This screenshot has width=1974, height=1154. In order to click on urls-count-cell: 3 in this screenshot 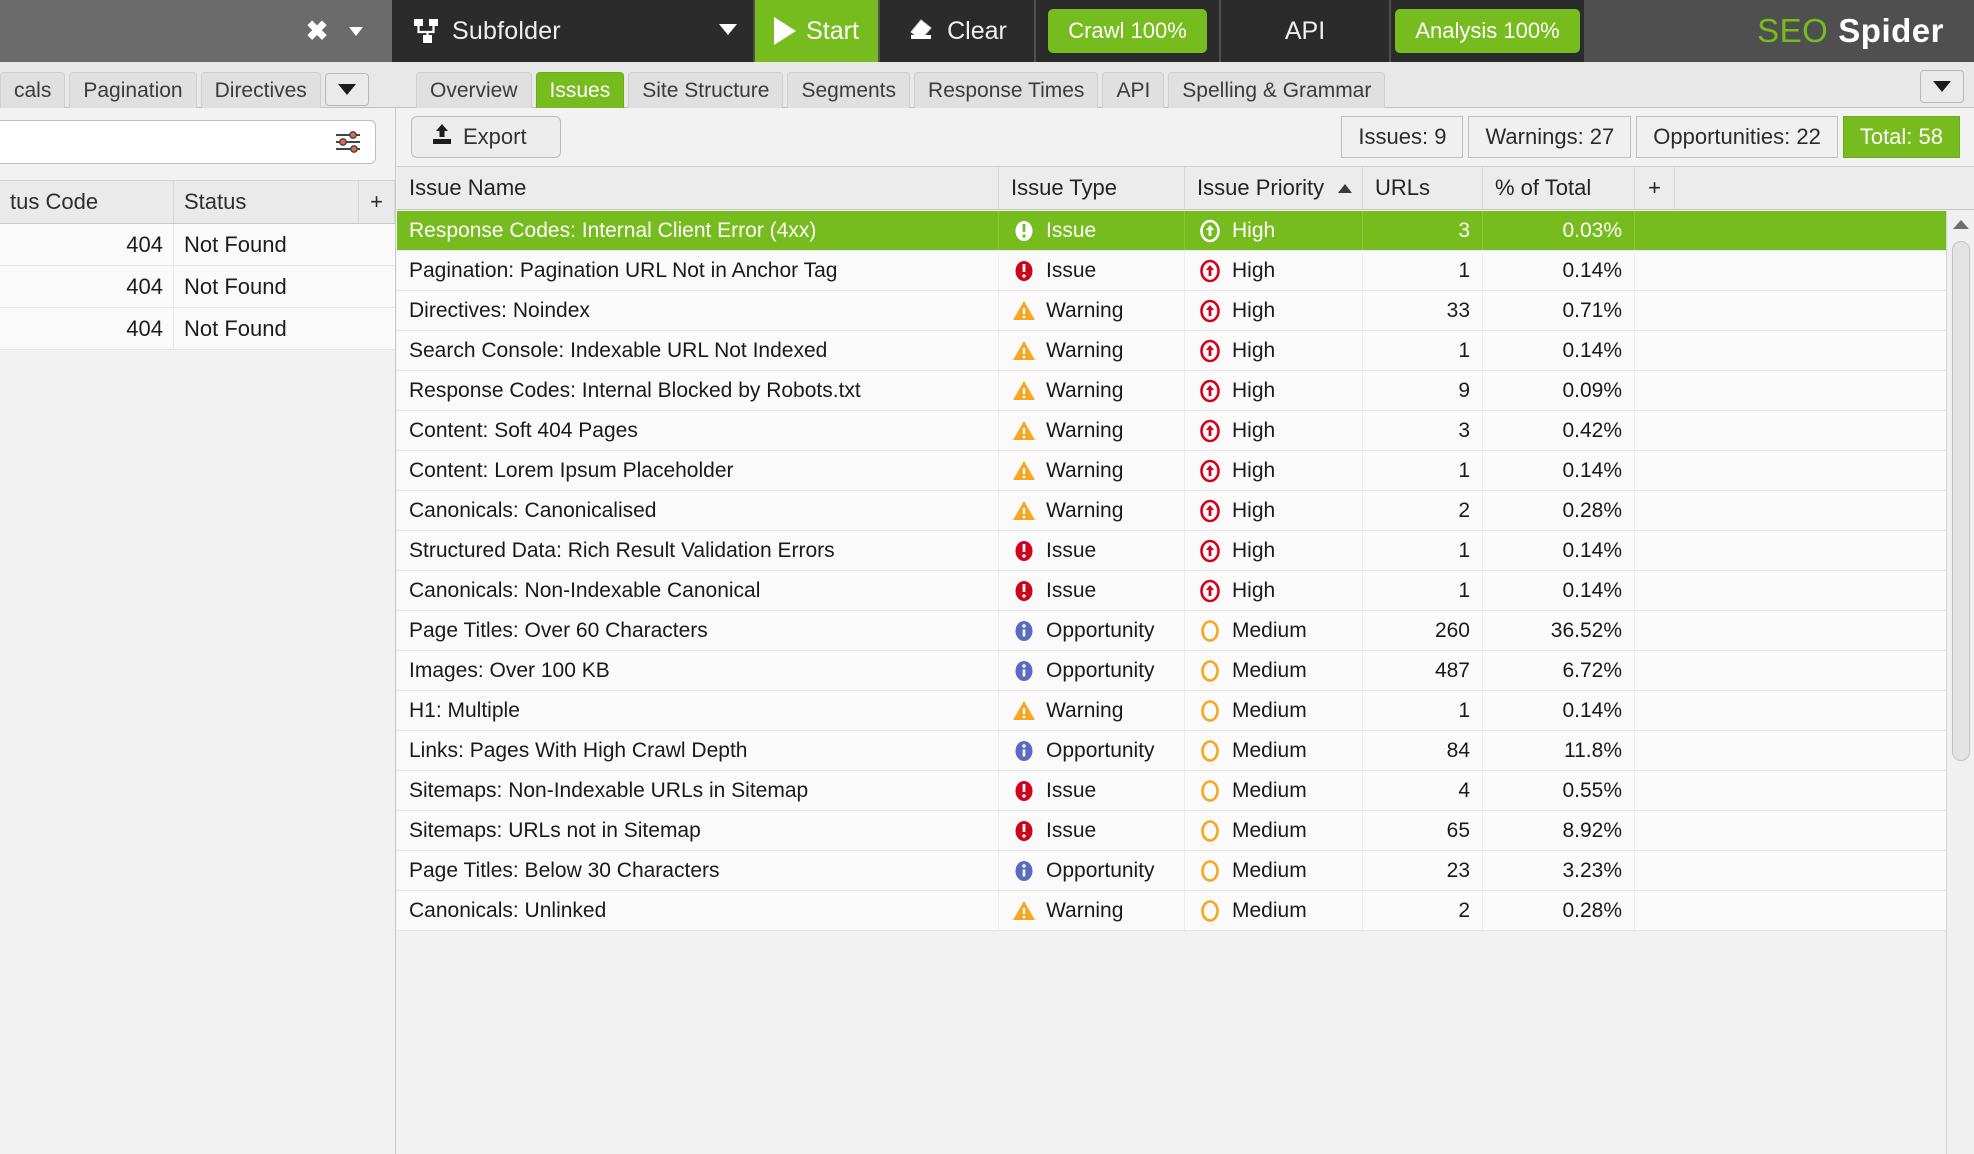, I will do `click(1423, 230)`.